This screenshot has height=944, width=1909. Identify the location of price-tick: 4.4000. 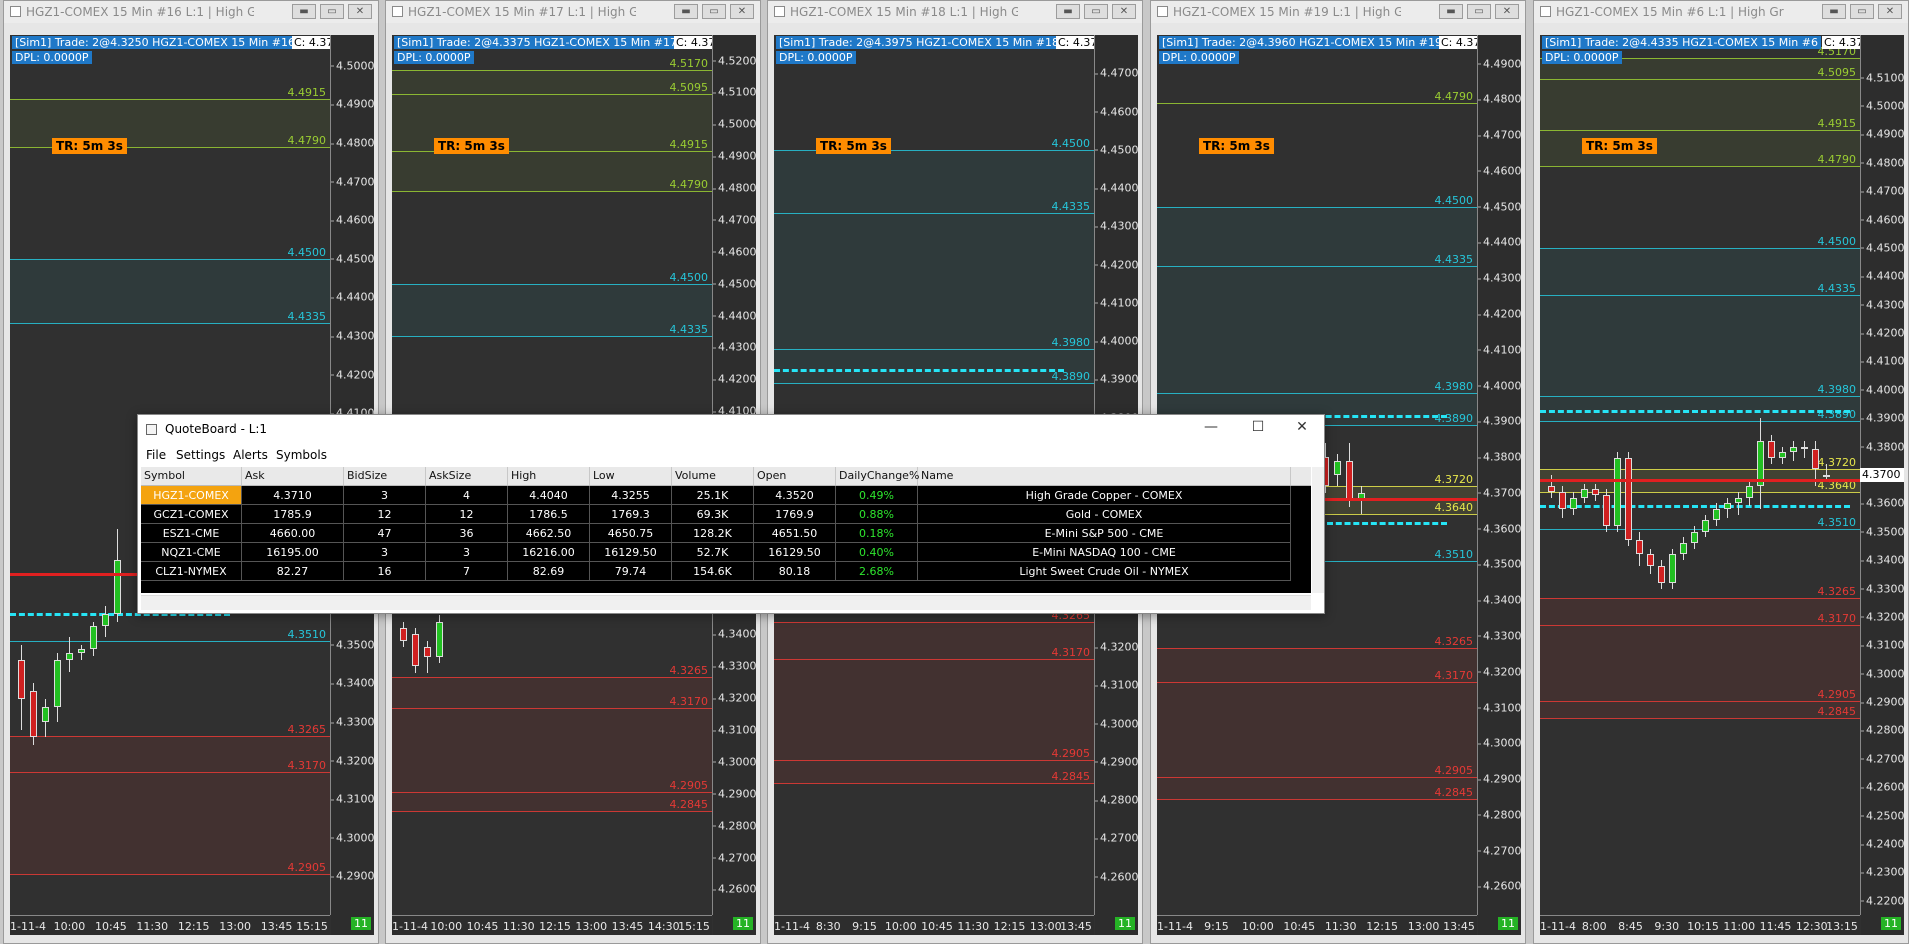
(1117, 341).